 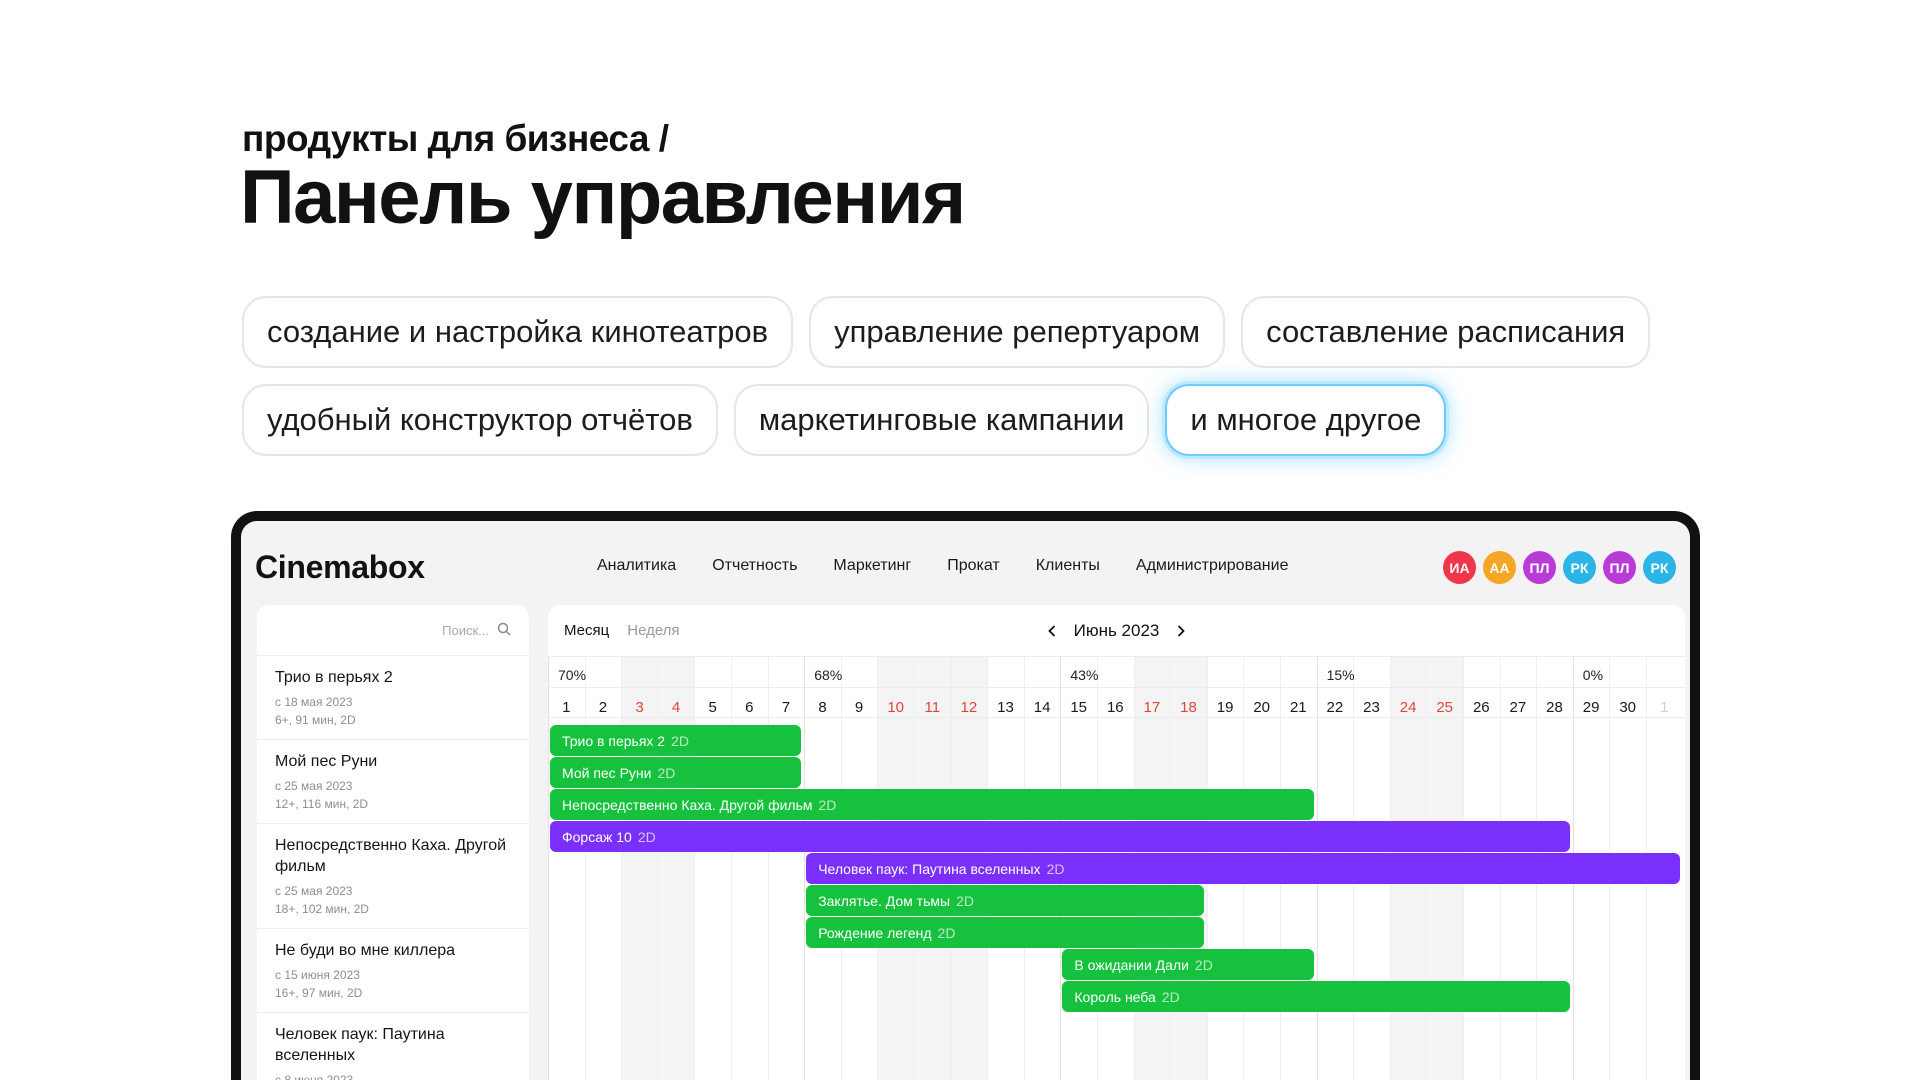 What do you see at coordinates (1042, 707) in the screenshot?
I see `day-number: 14` at bounding box center [1042, 707].